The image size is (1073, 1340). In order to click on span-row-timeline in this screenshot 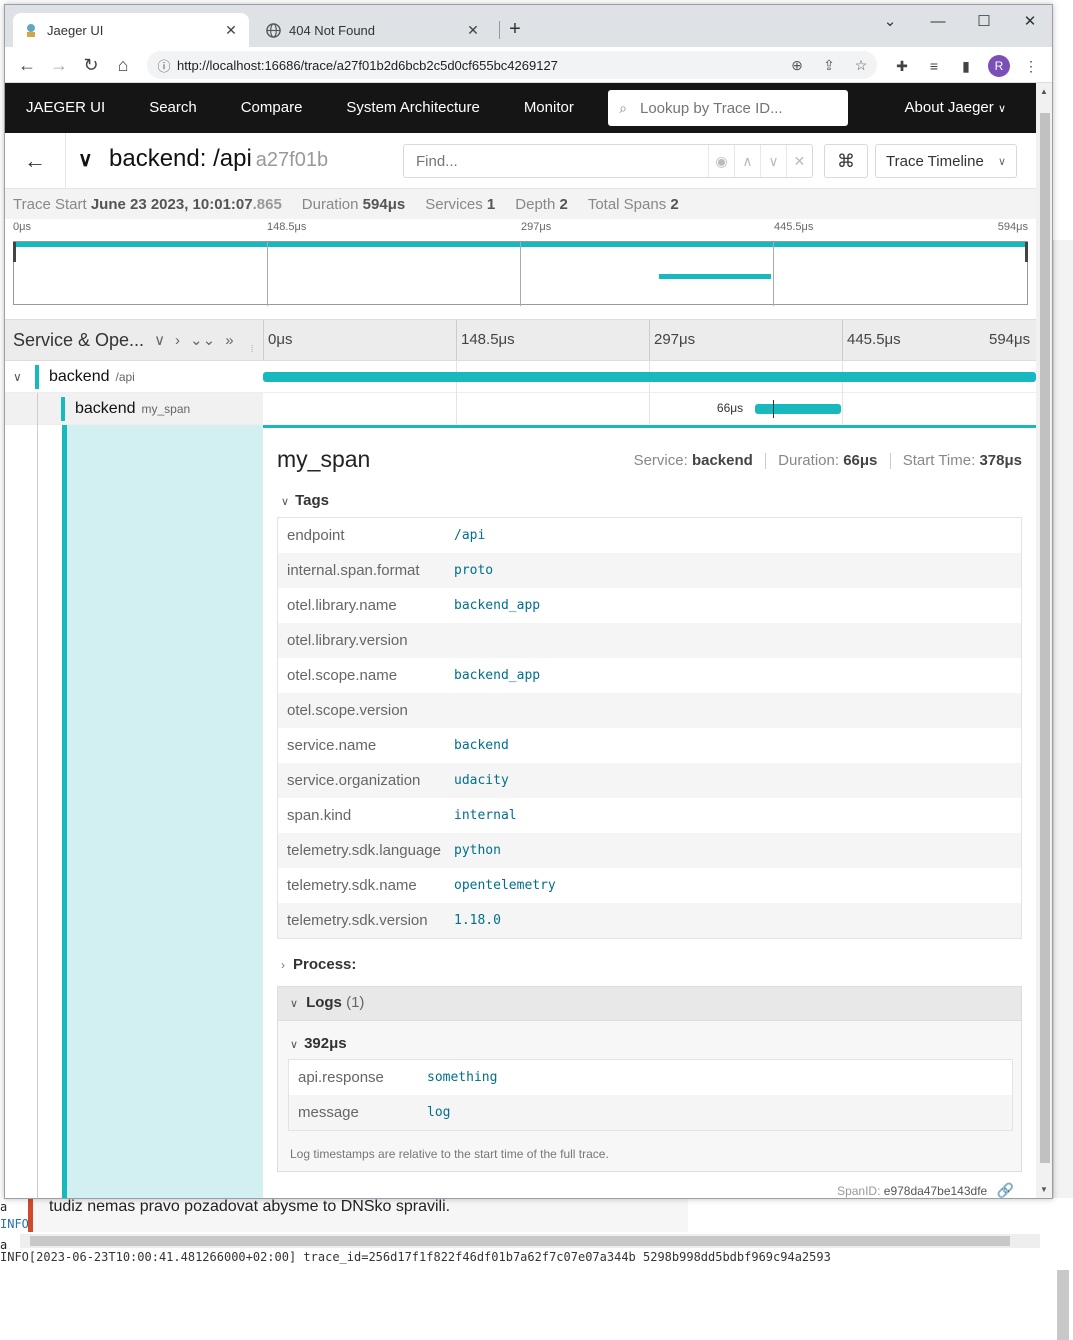, I will do `click(649, 377)`.